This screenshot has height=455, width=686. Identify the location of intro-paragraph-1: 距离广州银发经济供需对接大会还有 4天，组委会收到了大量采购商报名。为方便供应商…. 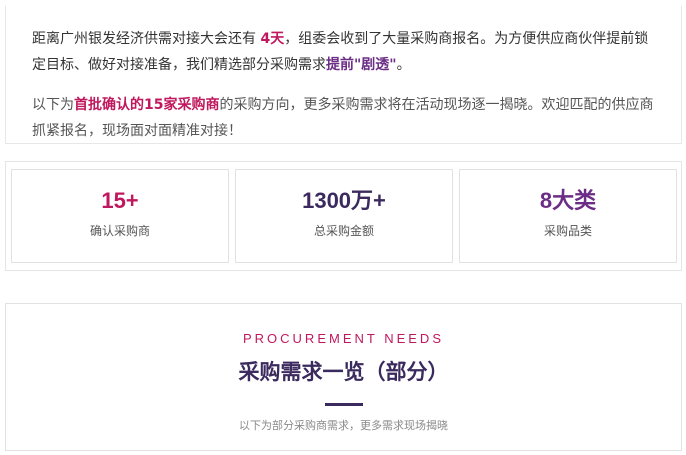
(344, 52).